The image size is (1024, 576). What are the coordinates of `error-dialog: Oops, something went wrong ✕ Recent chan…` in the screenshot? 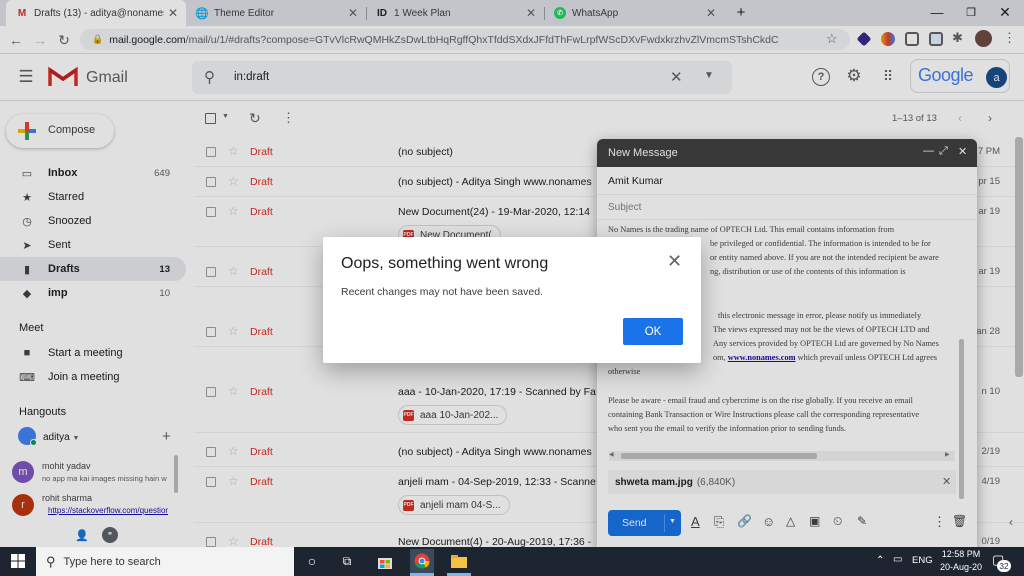 It's located at (512, 300).